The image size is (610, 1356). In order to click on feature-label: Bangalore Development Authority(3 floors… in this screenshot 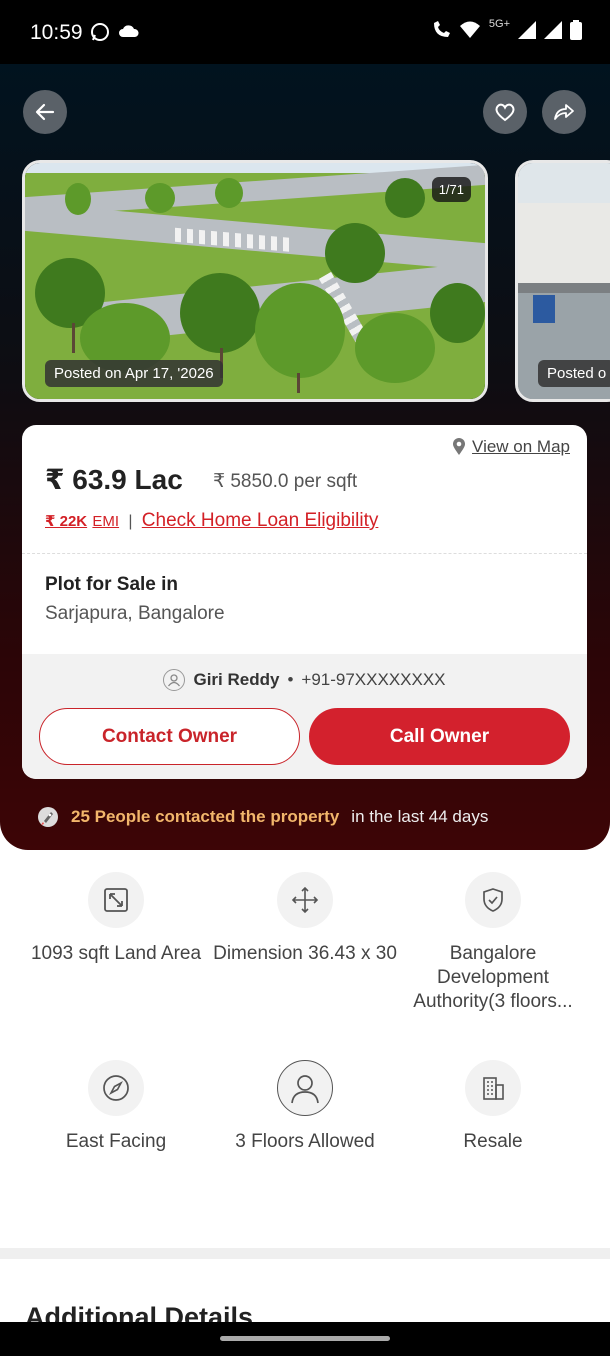, I will do `click(493, 977)`.